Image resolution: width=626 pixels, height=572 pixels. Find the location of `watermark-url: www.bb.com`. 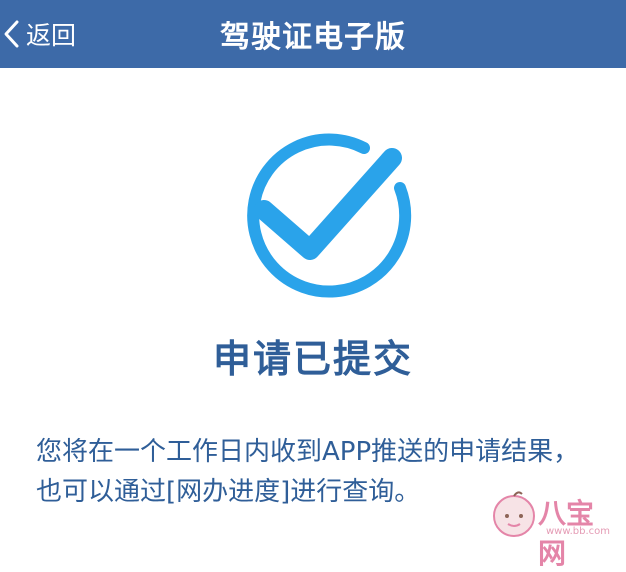

watermark-url: www.bb.com is located at coordinates (578, 531).